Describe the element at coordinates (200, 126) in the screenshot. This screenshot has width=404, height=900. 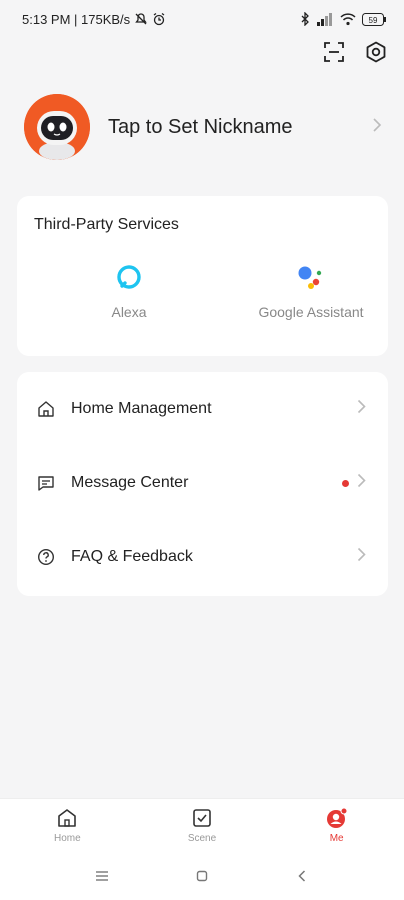
I see `nickname-label: Tap to Set Nickname` at that location.